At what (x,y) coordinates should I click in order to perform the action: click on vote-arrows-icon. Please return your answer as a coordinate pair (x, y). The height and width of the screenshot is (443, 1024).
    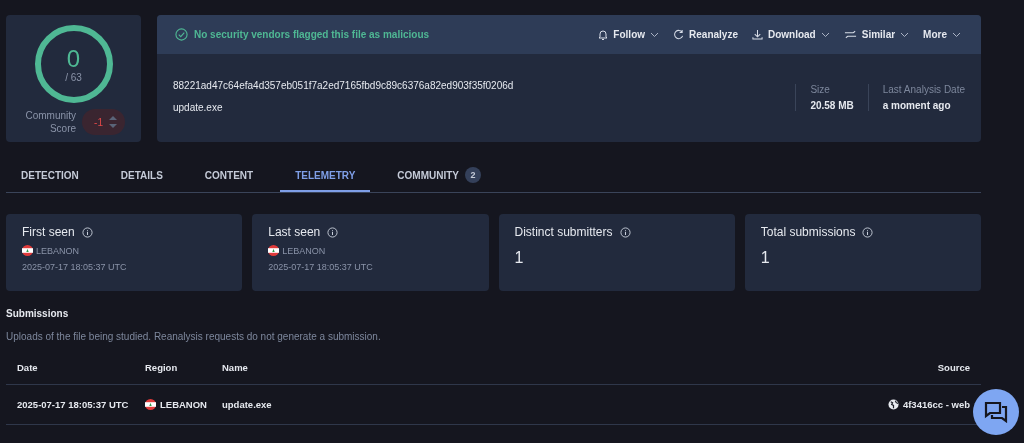
    Looking at the image, I should click on (112, 122).